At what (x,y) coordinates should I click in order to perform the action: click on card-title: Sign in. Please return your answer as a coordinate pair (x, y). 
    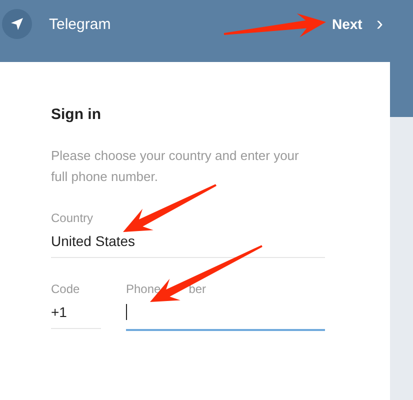
    Looking at the image, I should click on (76, 114).